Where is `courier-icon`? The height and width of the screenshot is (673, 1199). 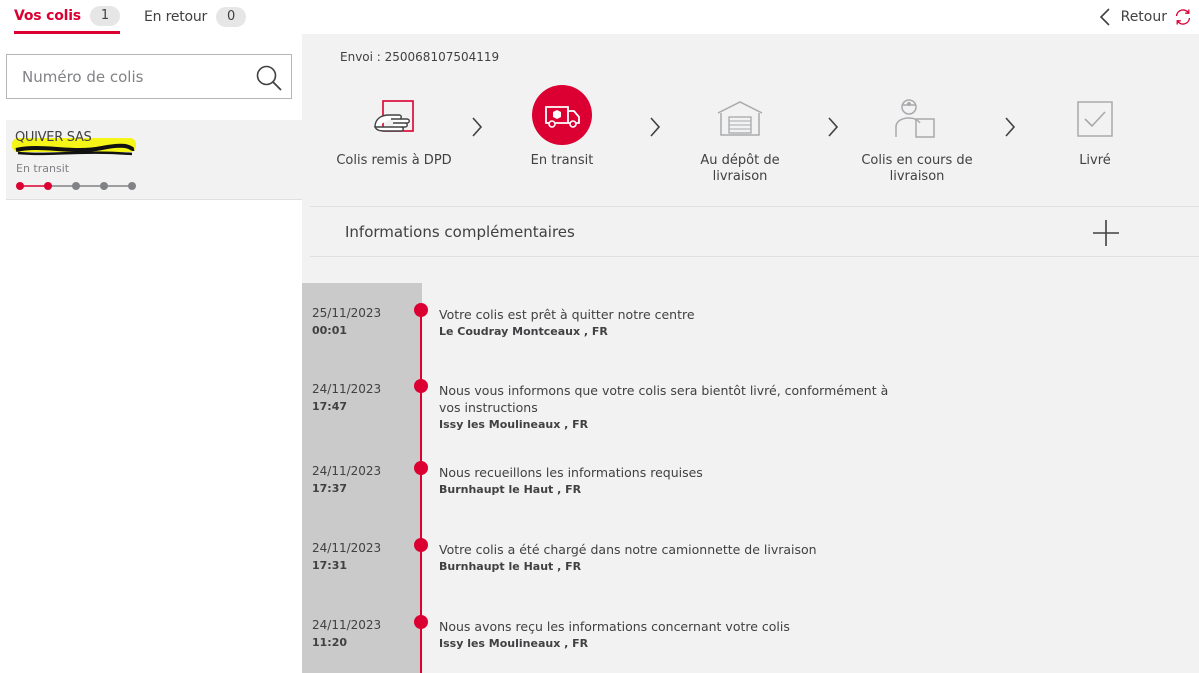
courier-icon is located at coordinates (917, 119).